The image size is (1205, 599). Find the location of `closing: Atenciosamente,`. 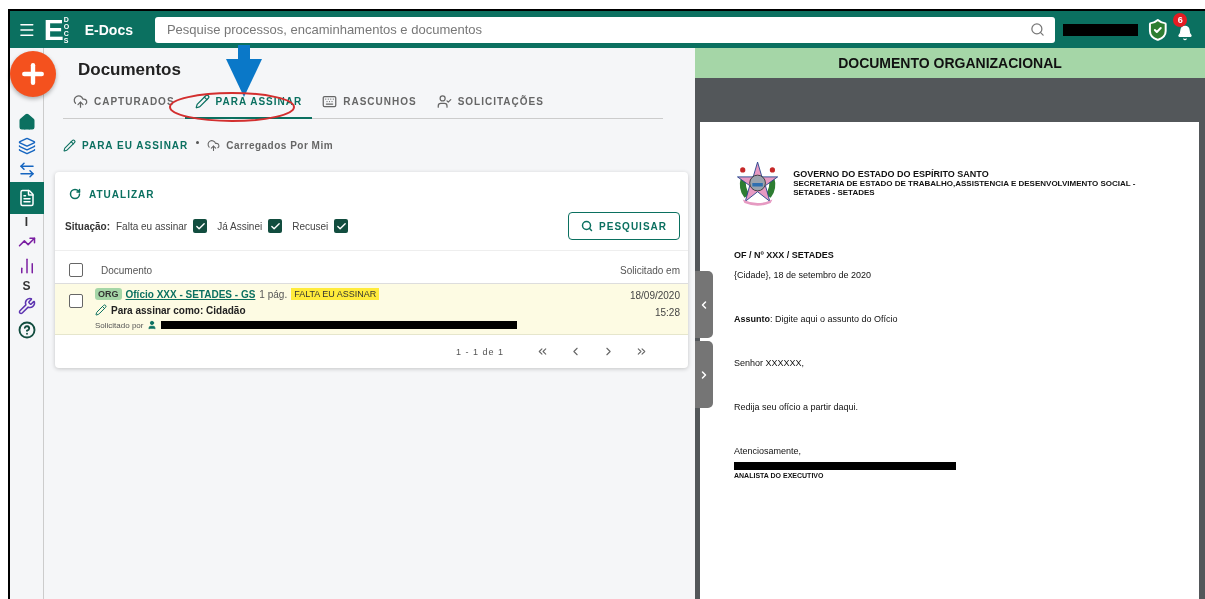

closing: Atenciosamente, is located at coordinates (768, 451).